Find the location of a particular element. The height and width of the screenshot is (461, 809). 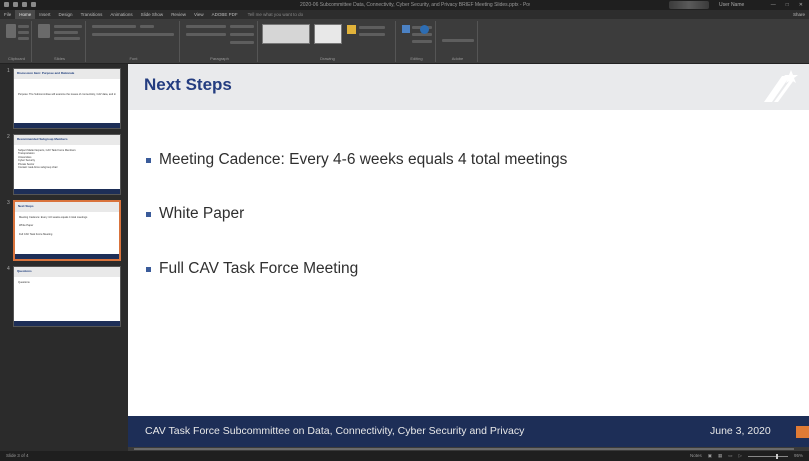

thumb-title: Questions is located at coordinates (24, 271).